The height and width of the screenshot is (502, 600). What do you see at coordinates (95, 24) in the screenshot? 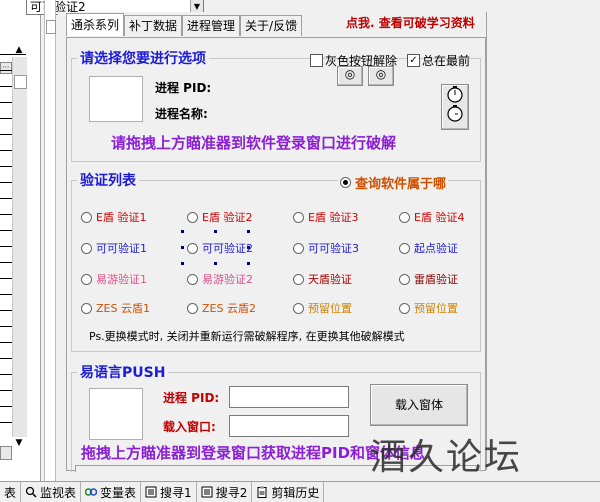
I see `tab-general: 通杀系列` at bounding box center [95, 24].